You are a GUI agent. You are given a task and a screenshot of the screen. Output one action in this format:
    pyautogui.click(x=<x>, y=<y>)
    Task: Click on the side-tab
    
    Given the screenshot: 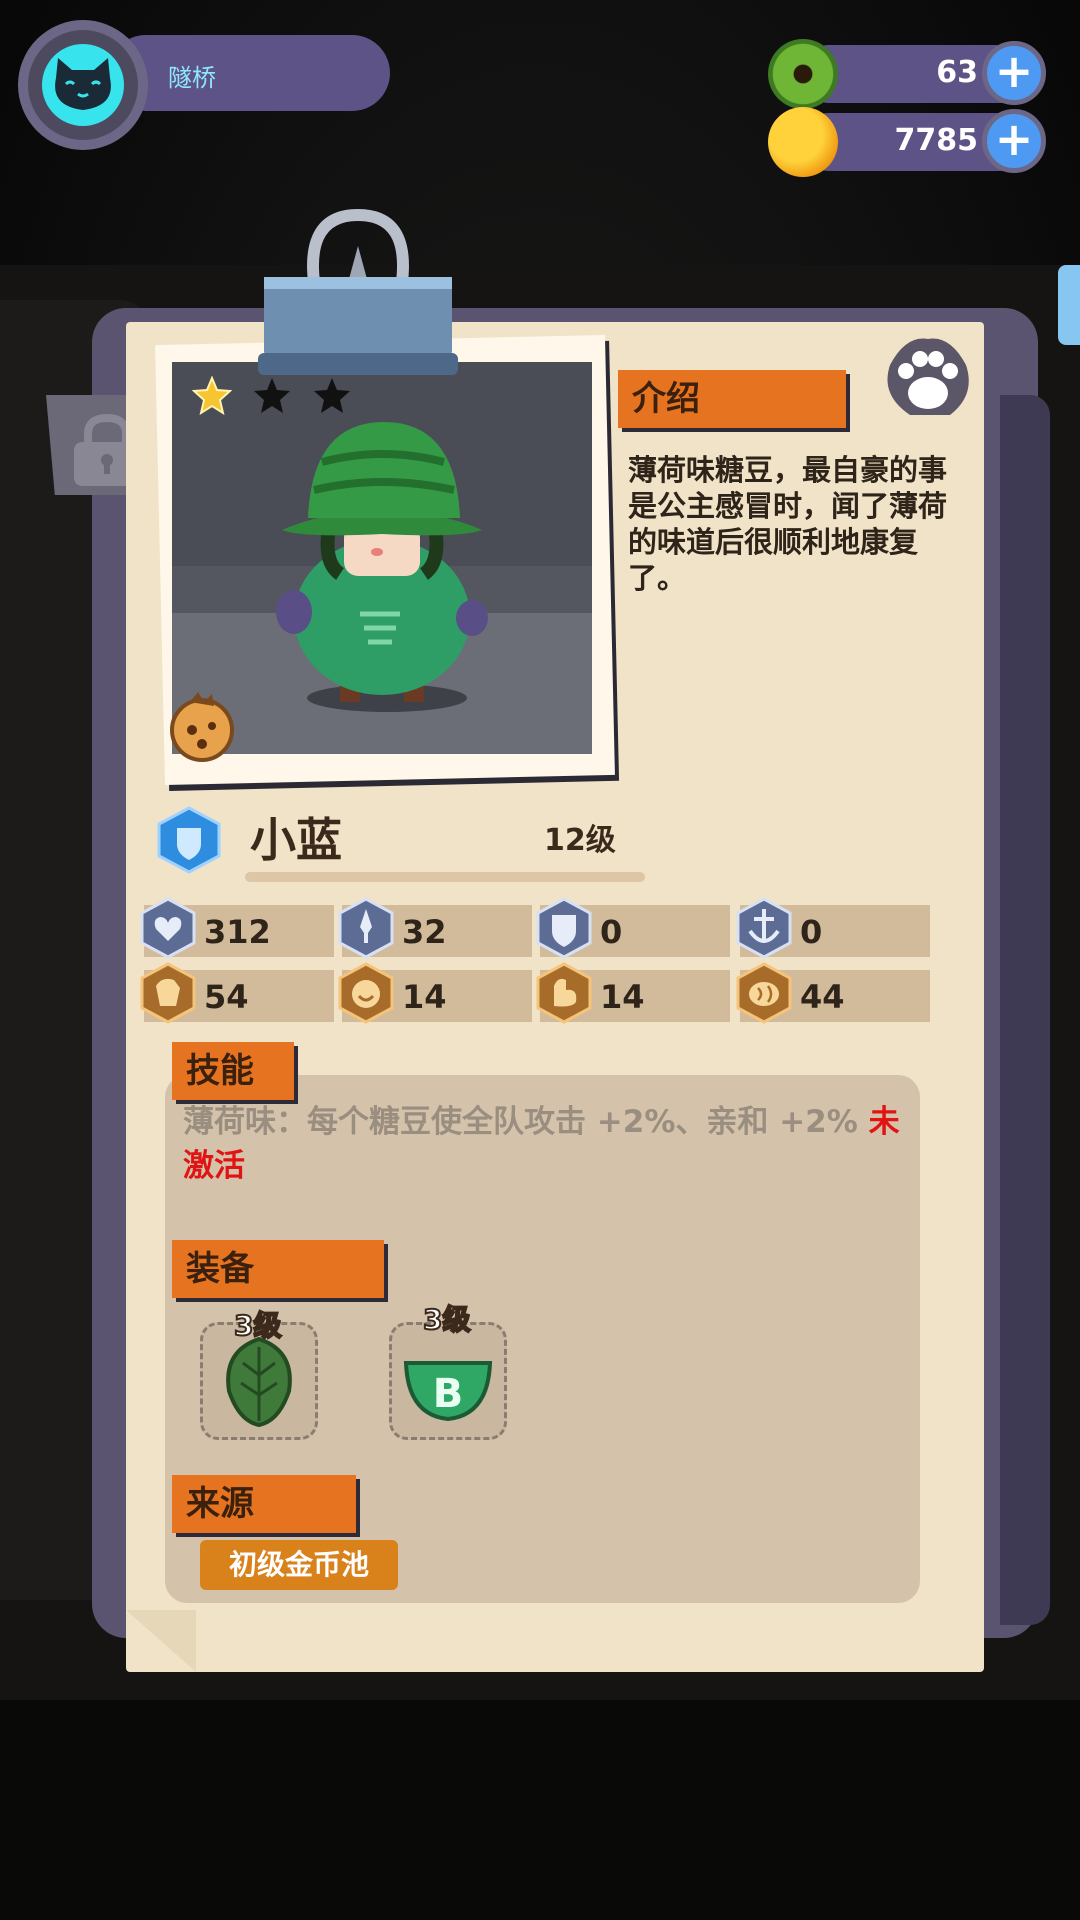 What is the action you would take?
    pyautogui.click(x=1069, y=305)
    